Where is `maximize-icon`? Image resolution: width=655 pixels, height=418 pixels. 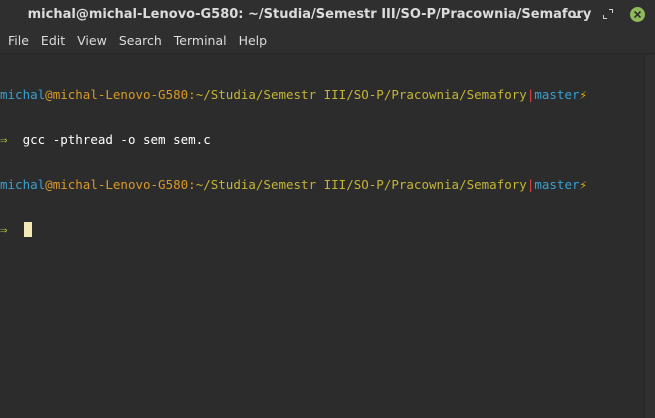
maximize-icon is located at coordinates (608, 14).